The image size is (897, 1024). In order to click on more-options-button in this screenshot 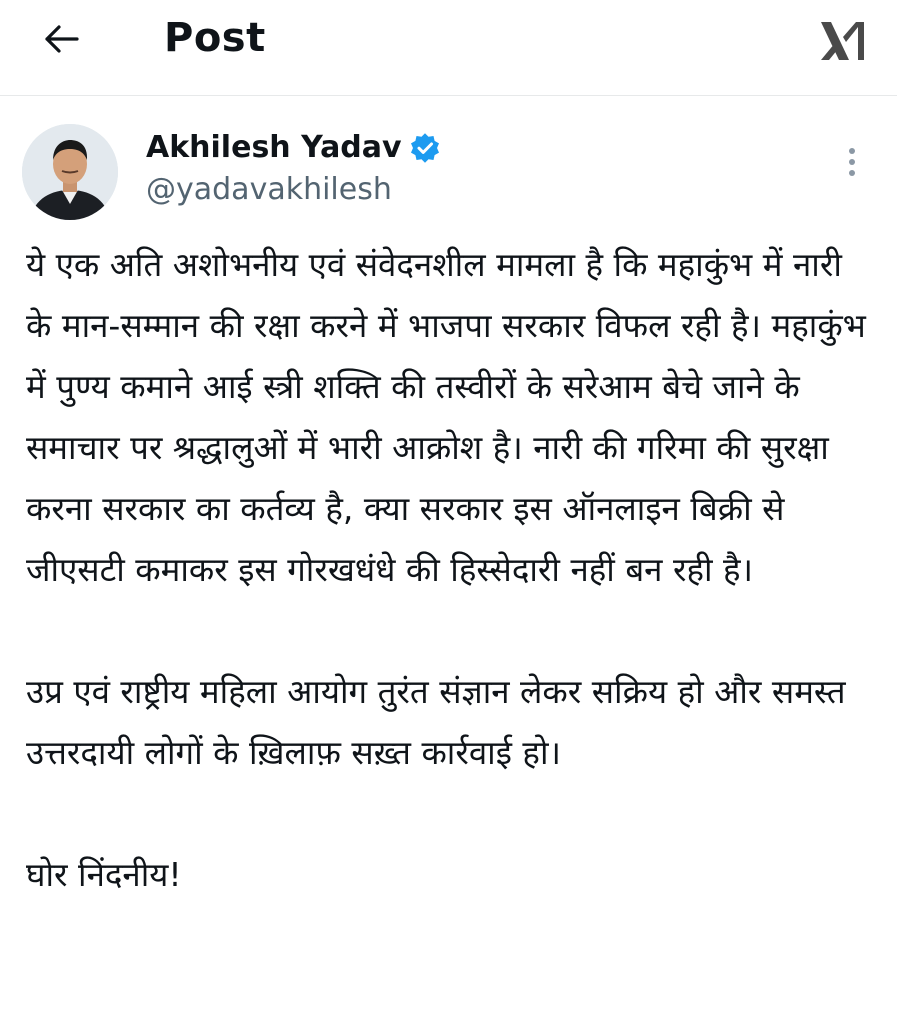, I will do `click(852, 162)`.